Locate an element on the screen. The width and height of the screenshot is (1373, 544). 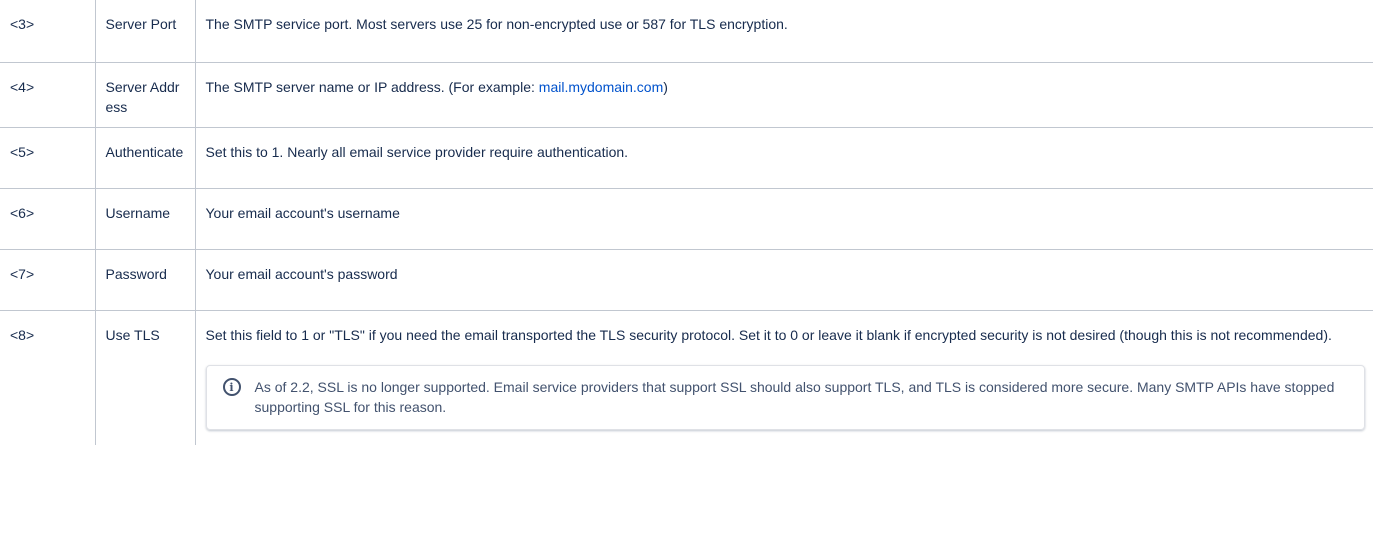
param-description: Your email account's password is located at coordinates (783, 280).